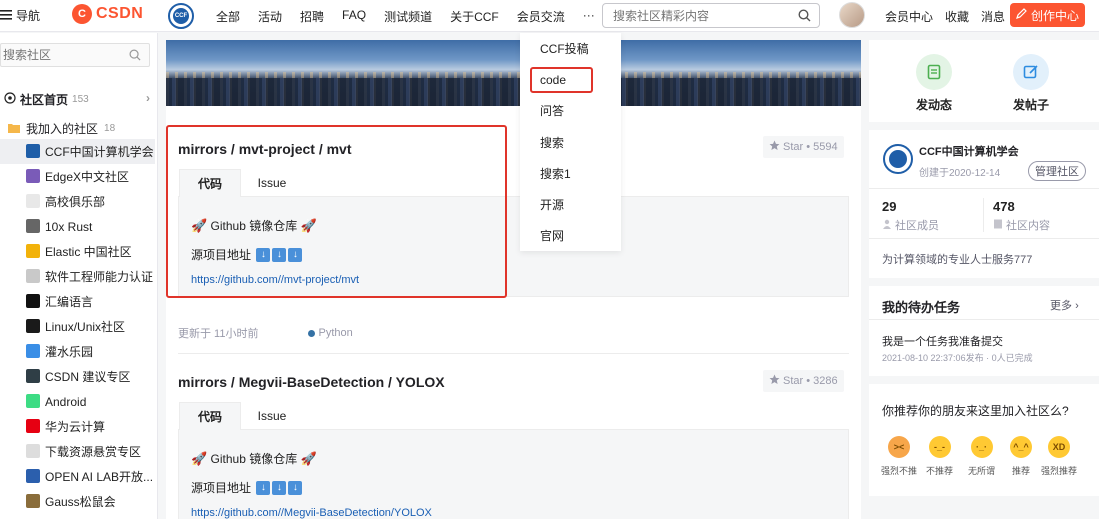 The width and height of the screenshot is (1099, 519). Describe the element at coordinates (570, 48) in the screenshot. I see `dropdown-item-ccf-submit: CCF投稿` at that location.